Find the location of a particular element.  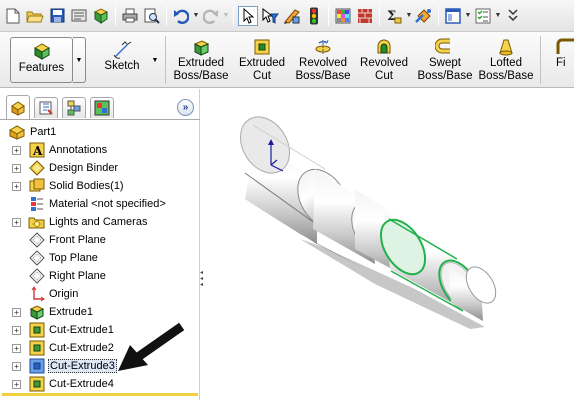

features-dropdown-icon: ▼ is located at coordinates (79, 60).